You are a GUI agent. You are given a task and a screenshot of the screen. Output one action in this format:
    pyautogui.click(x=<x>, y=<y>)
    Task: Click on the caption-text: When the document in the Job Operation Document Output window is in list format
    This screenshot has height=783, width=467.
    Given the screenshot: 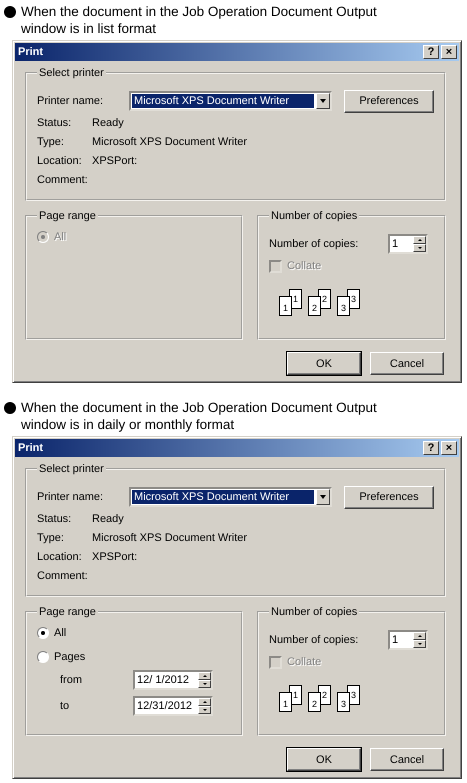 What is the action you would take?
    pyautogui.click(x=199, y=20)
    